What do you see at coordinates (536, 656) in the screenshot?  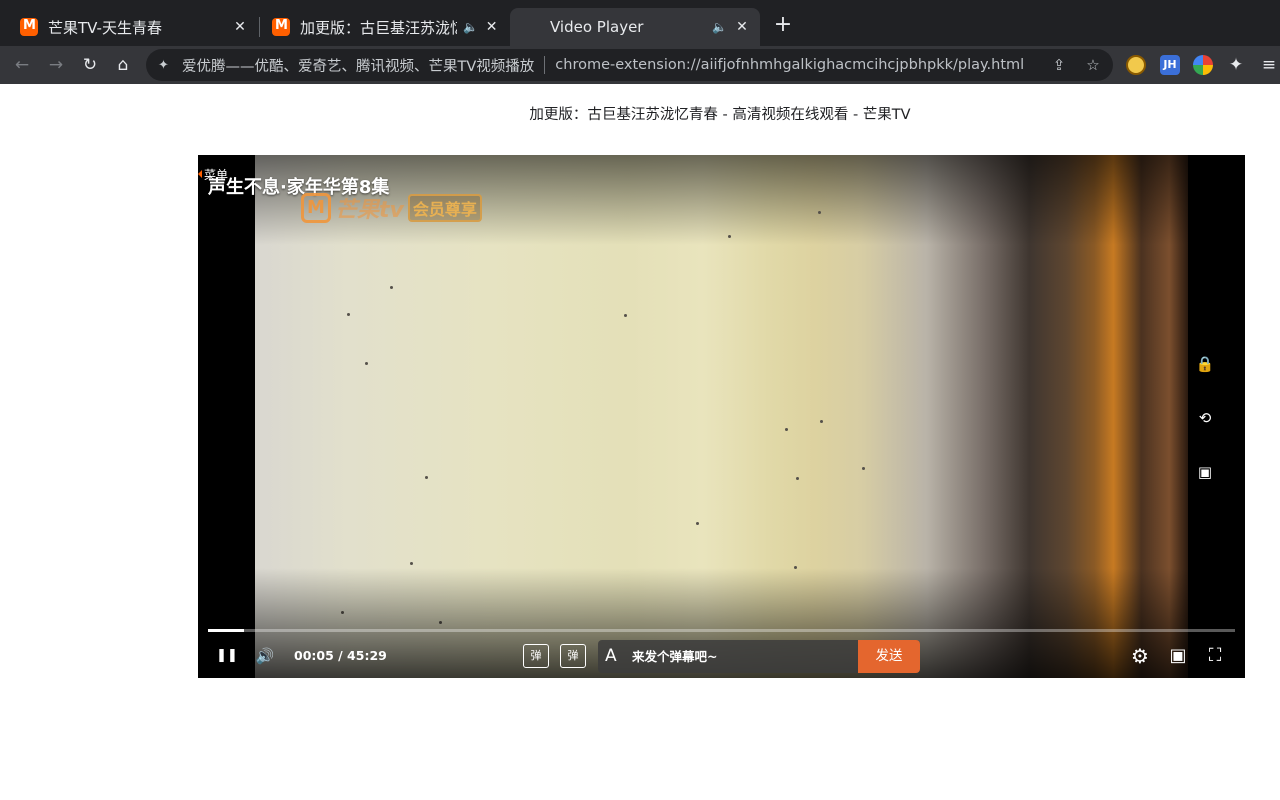 I see `danmaku-toggle-button: 弹` at bounding box center [536, 656].